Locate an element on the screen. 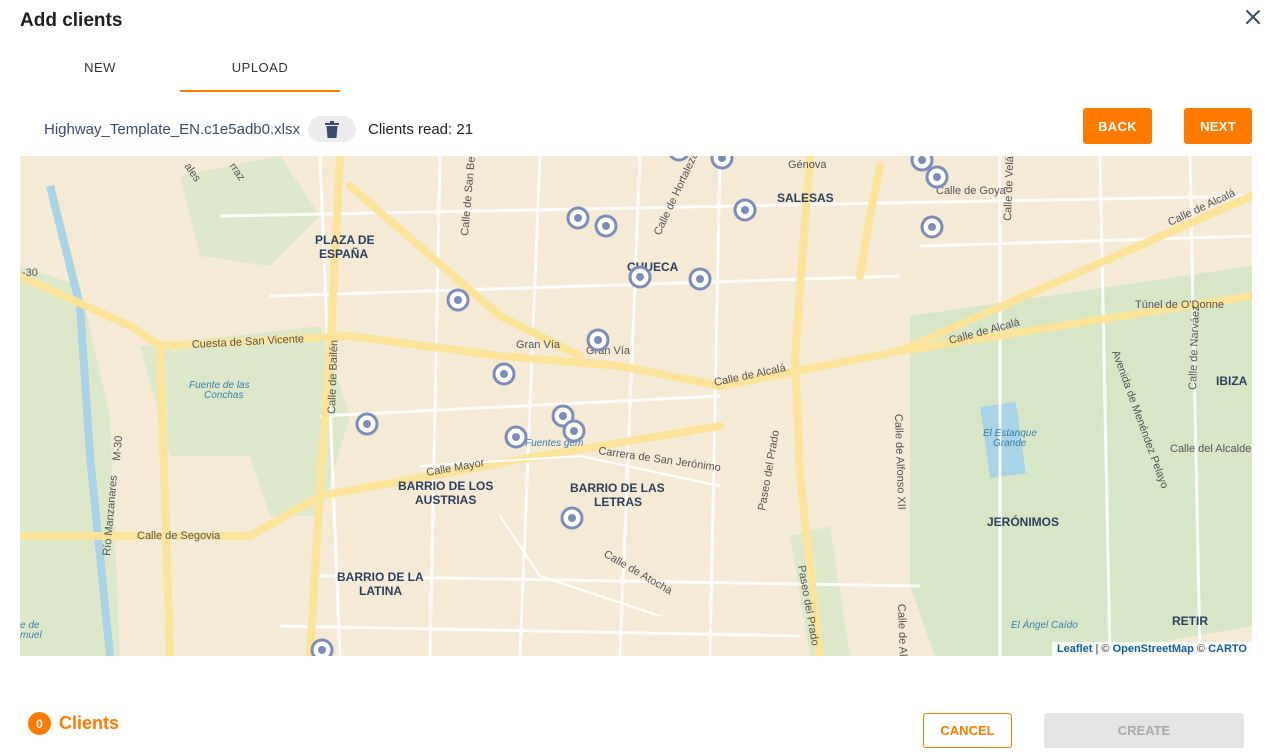 Image resolution: width=1272 pixels, height=756 pixels. label-ibiza: IBIZA is located at coordinates (1232, 381).